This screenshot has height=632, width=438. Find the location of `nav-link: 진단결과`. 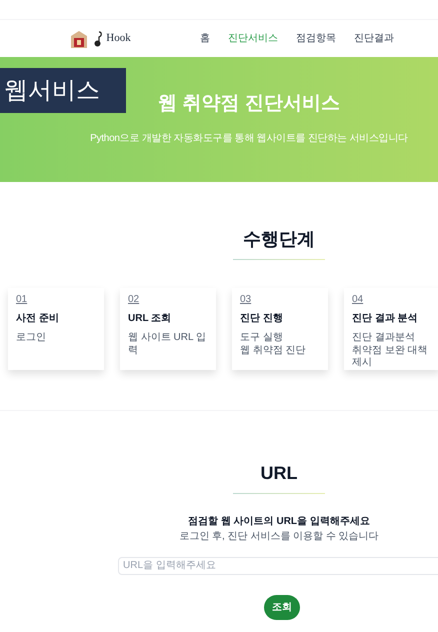

nav-link: 진단결과 is located at coordinates (374, 38).